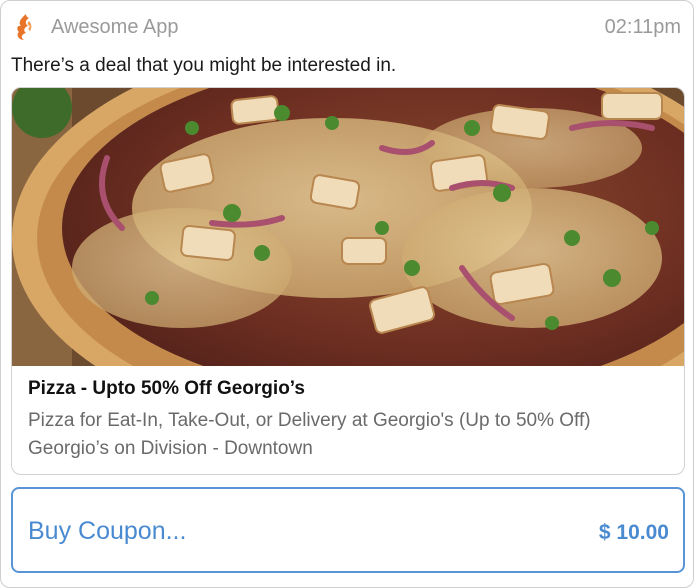 This screenshot has height=588, width=694. What do you see at coordinates (115, 27) in the screenshot?
I see `app-name: Awesome App` at bounding box center [115, 27].